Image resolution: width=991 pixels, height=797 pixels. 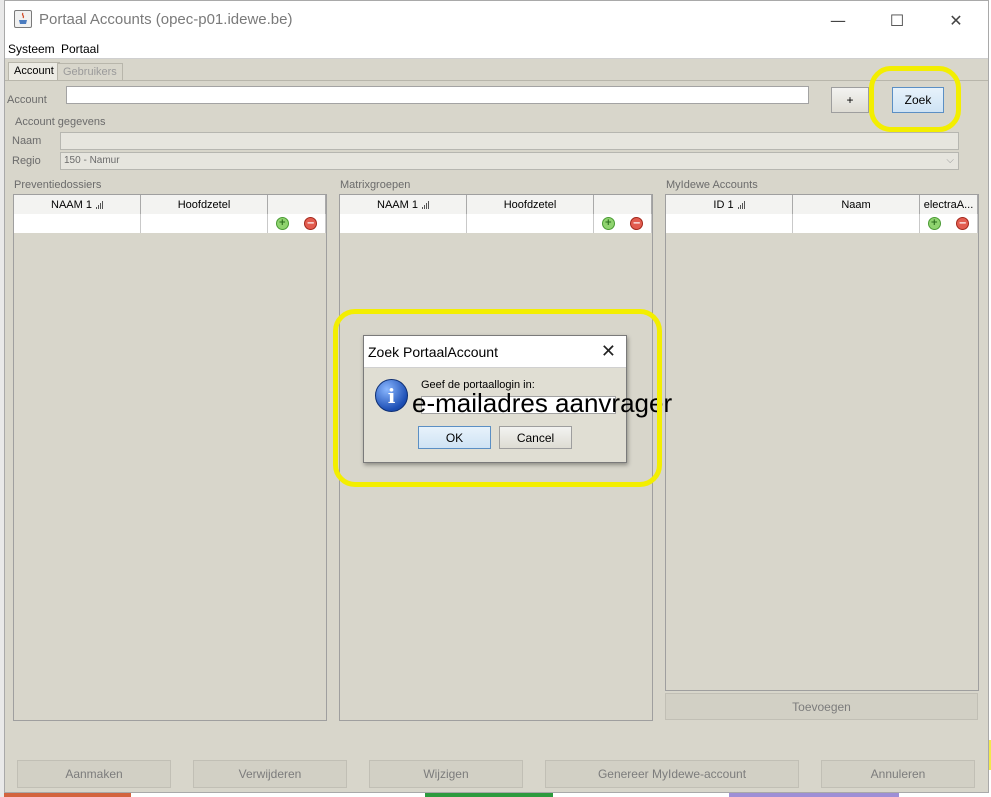 What do you see at coordinates (92, 160) in the screenshot?
I see `region-value: 150 - Namur` at bounding box center [92, 160].